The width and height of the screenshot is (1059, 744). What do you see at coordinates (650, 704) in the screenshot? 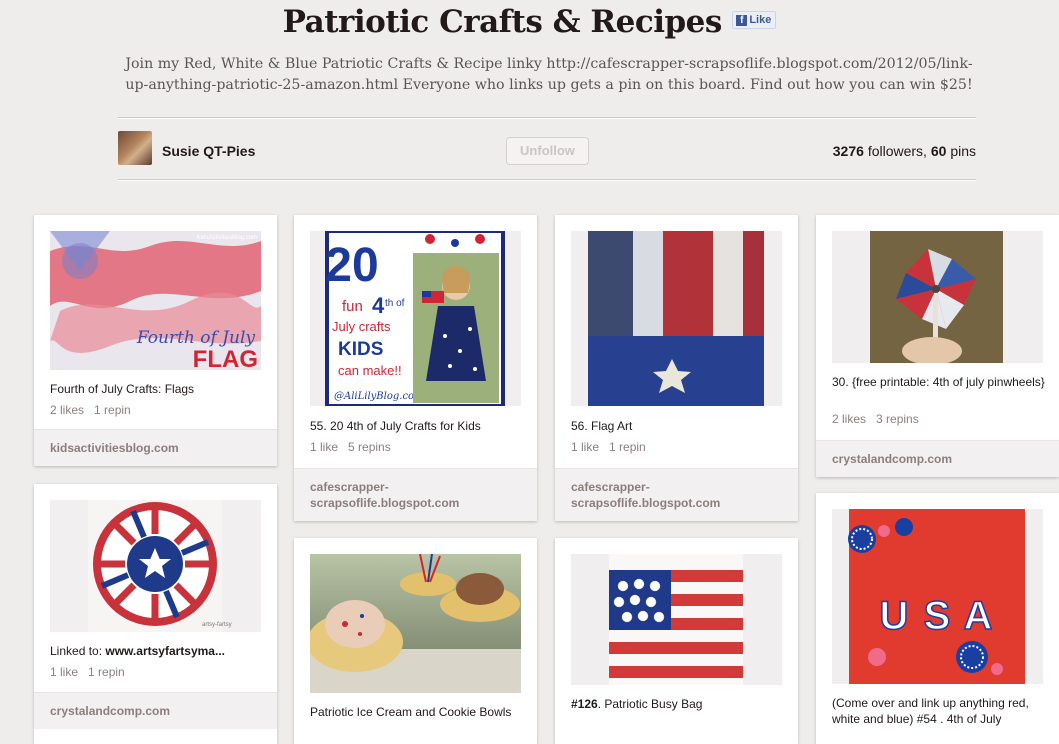
I see `pin-description-text: . Patriotic Busy Bag` at bounding box center [650, 704].